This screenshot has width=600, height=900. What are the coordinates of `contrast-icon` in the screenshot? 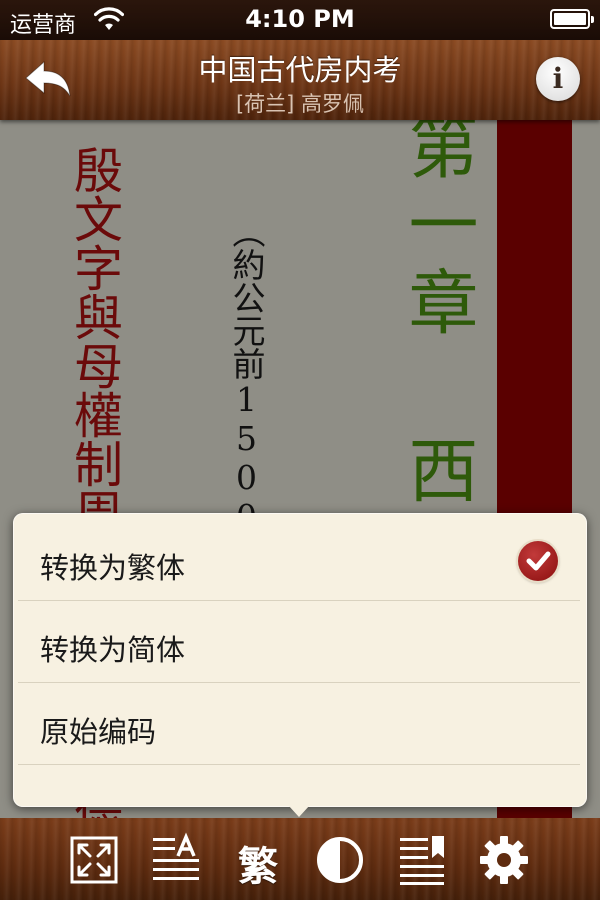 It's located at (340, 860).